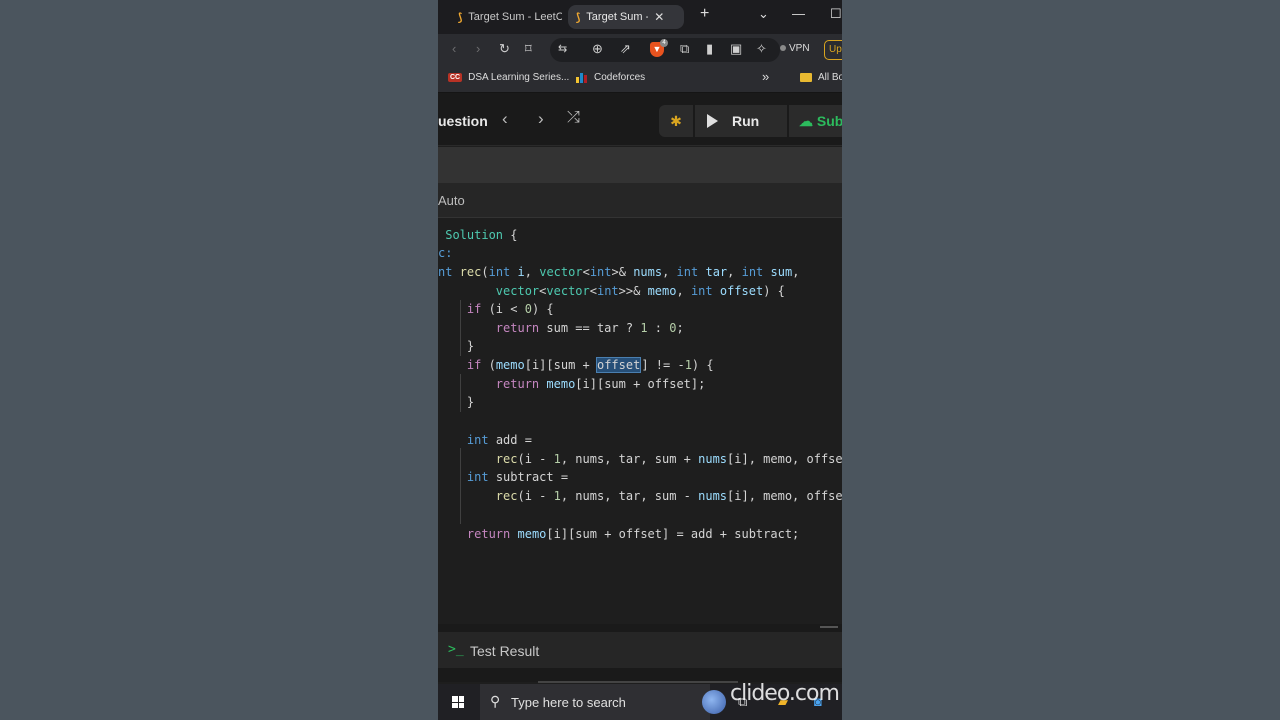 The image size is (1280, 720). I want to click on folder-icon, so click(806, 77).